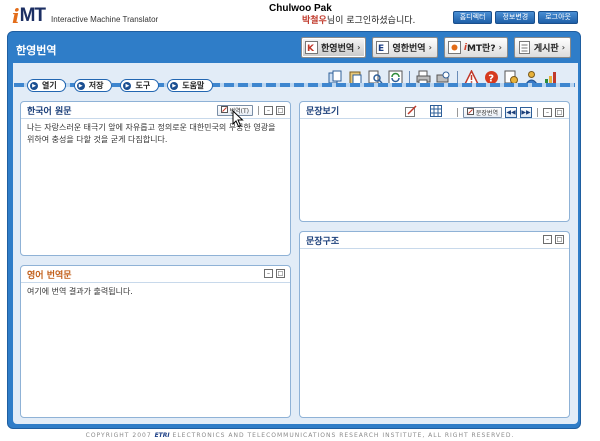 This screenshot has height=441, width=600. Describe the element at coordinates (338, 49) in the screenshot. I see `tab-korean-english-label: 한영번역` at that location.